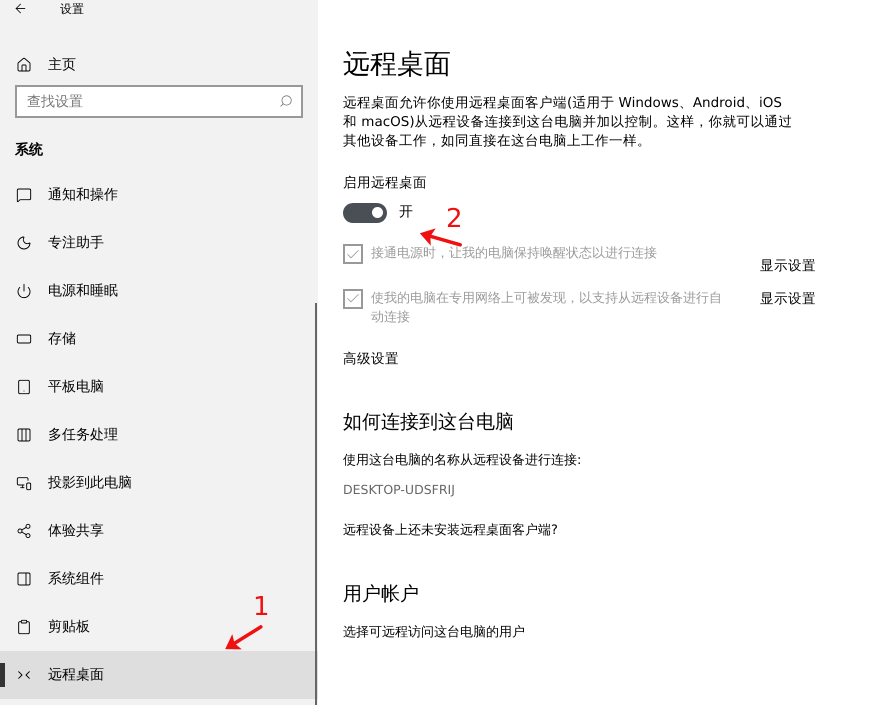 This screenshot has width=875, height=705. Describe the element at coordinates (429, 422) in the screenshot. I see `section-heading: 如何连接到这台电脑` at that location.